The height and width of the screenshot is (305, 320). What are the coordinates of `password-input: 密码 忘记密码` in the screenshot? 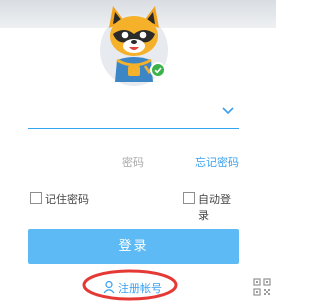 It's located at (133, 161).